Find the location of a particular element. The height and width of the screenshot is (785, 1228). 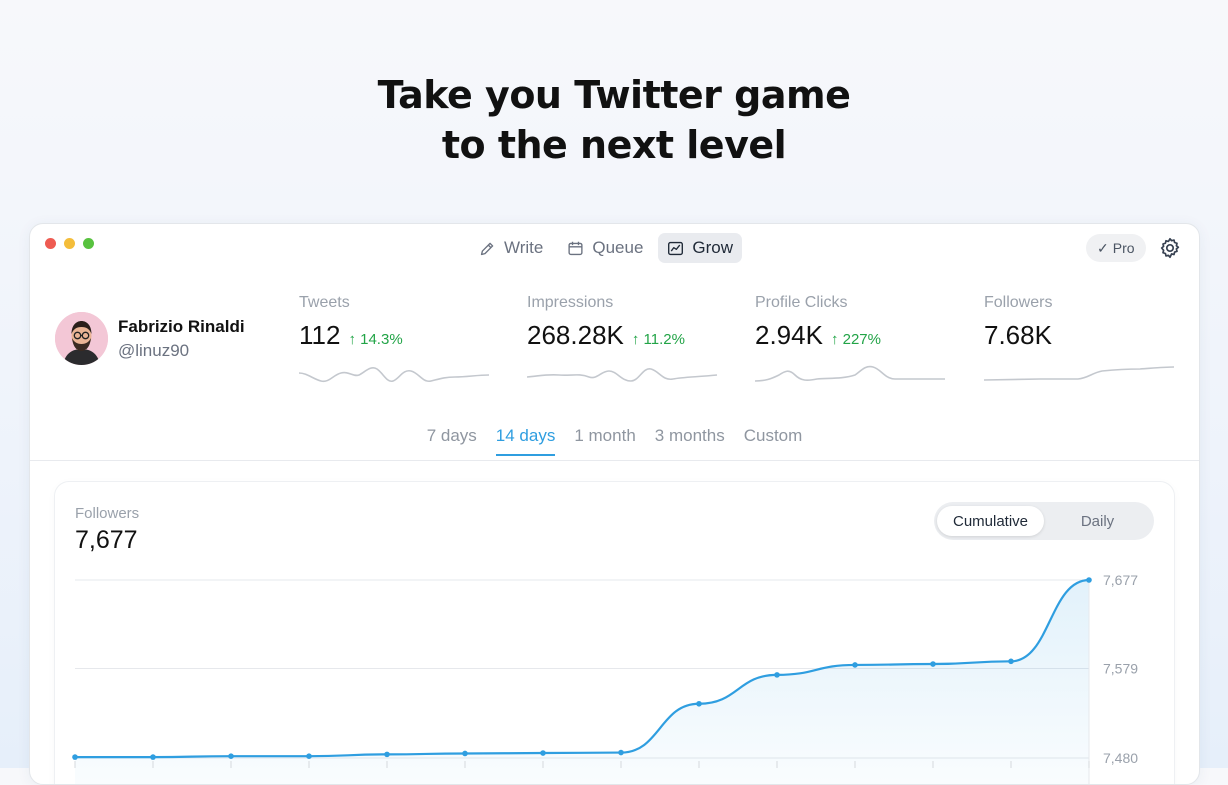

headline-line-2: to the next level is located at coordinates (614, 145).